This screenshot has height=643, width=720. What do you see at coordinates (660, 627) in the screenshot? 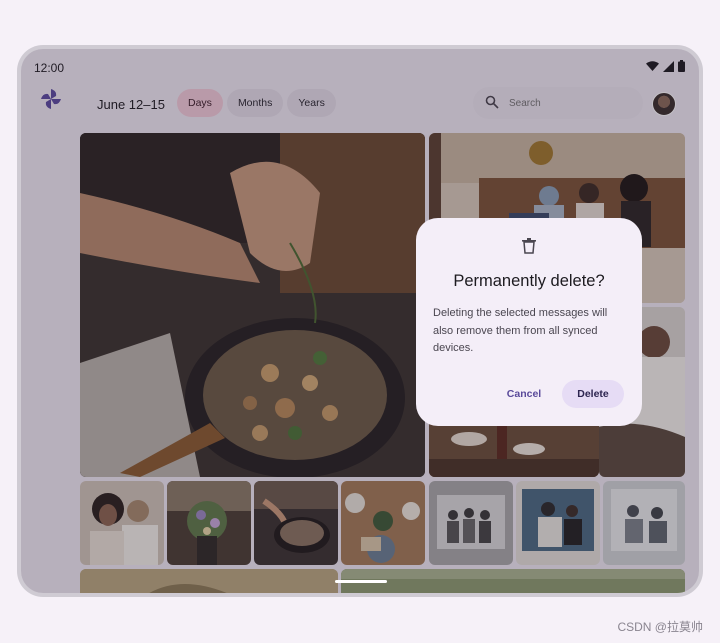
I see `watermark: CSDN @拉莫帅` at bounding box center [660, 627].